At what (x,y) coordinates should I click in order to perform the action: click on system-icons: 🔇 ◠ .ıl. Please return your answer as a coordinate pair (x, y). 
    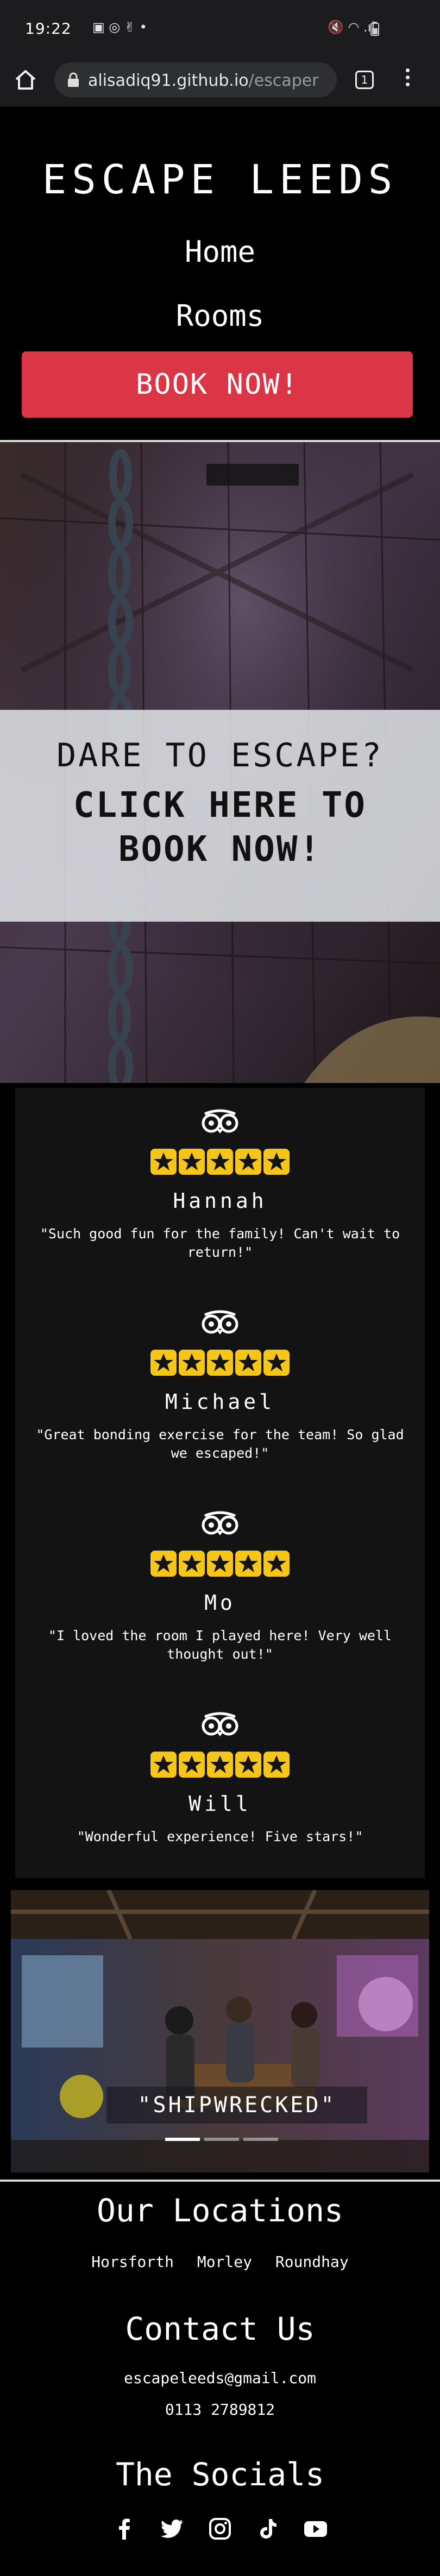
    Looking at the image, I should click on (351, 28).